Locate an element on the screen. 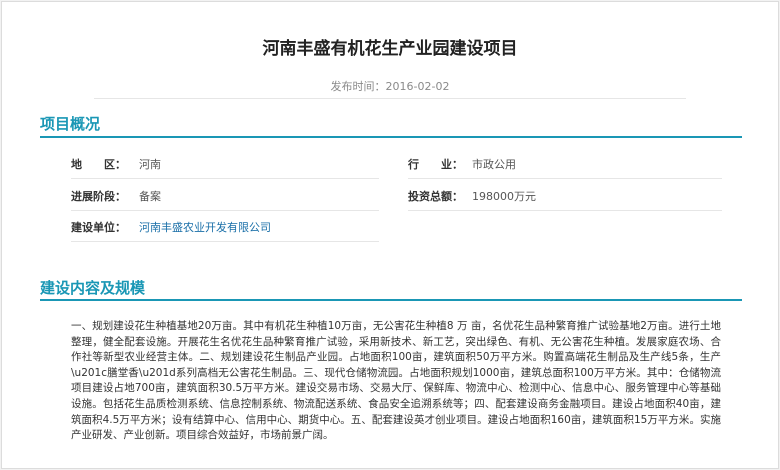  region-label: 地 区： is located at coordinates (98, 164).